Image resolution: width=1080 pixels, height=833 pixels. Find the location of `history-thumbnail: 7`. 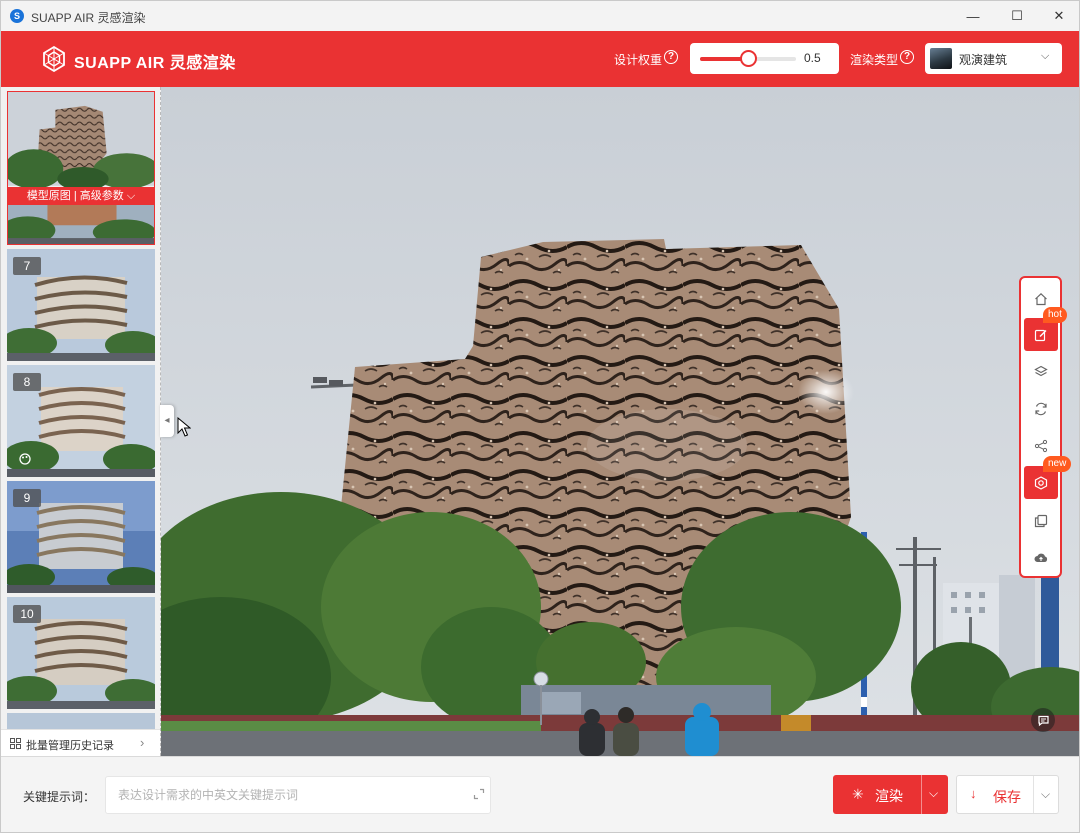

history-thumbnail: 7 is located at coordinates (81, 305).